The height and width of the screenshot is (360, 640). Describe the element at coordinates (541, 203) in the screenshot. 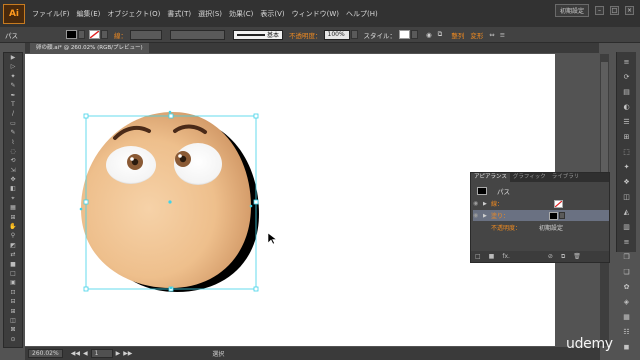

I see `appearance-stroke-row: ◉ ▶ 線：` at that location.